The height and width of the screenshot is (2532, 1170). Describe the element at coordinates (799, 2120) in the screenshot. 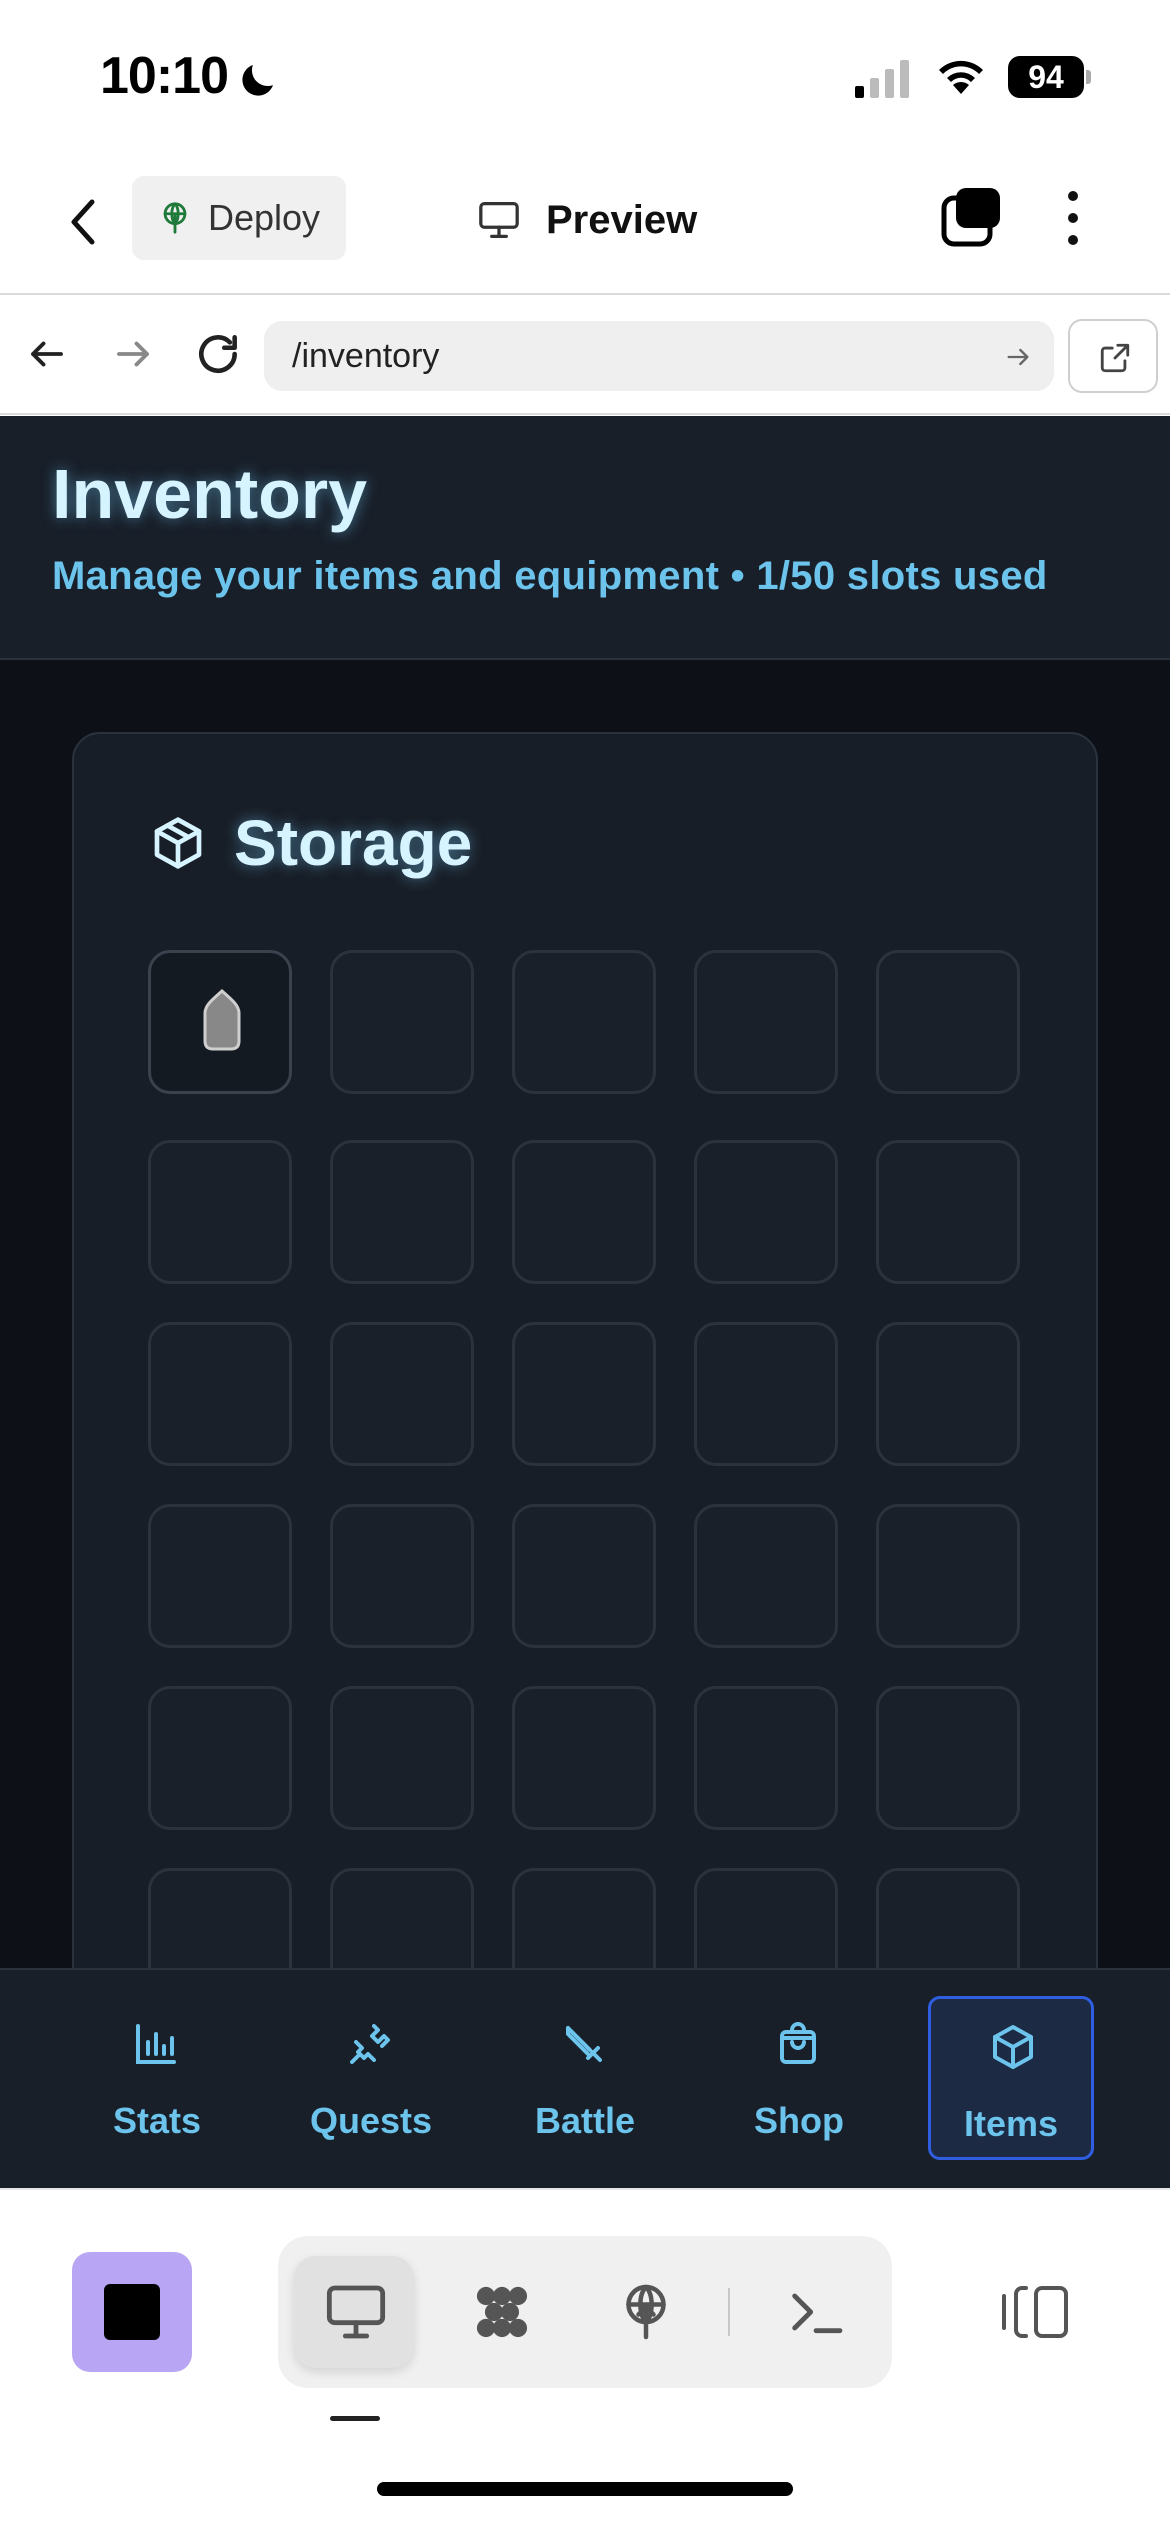

I see `nav-label-shop: Shop` at that location.